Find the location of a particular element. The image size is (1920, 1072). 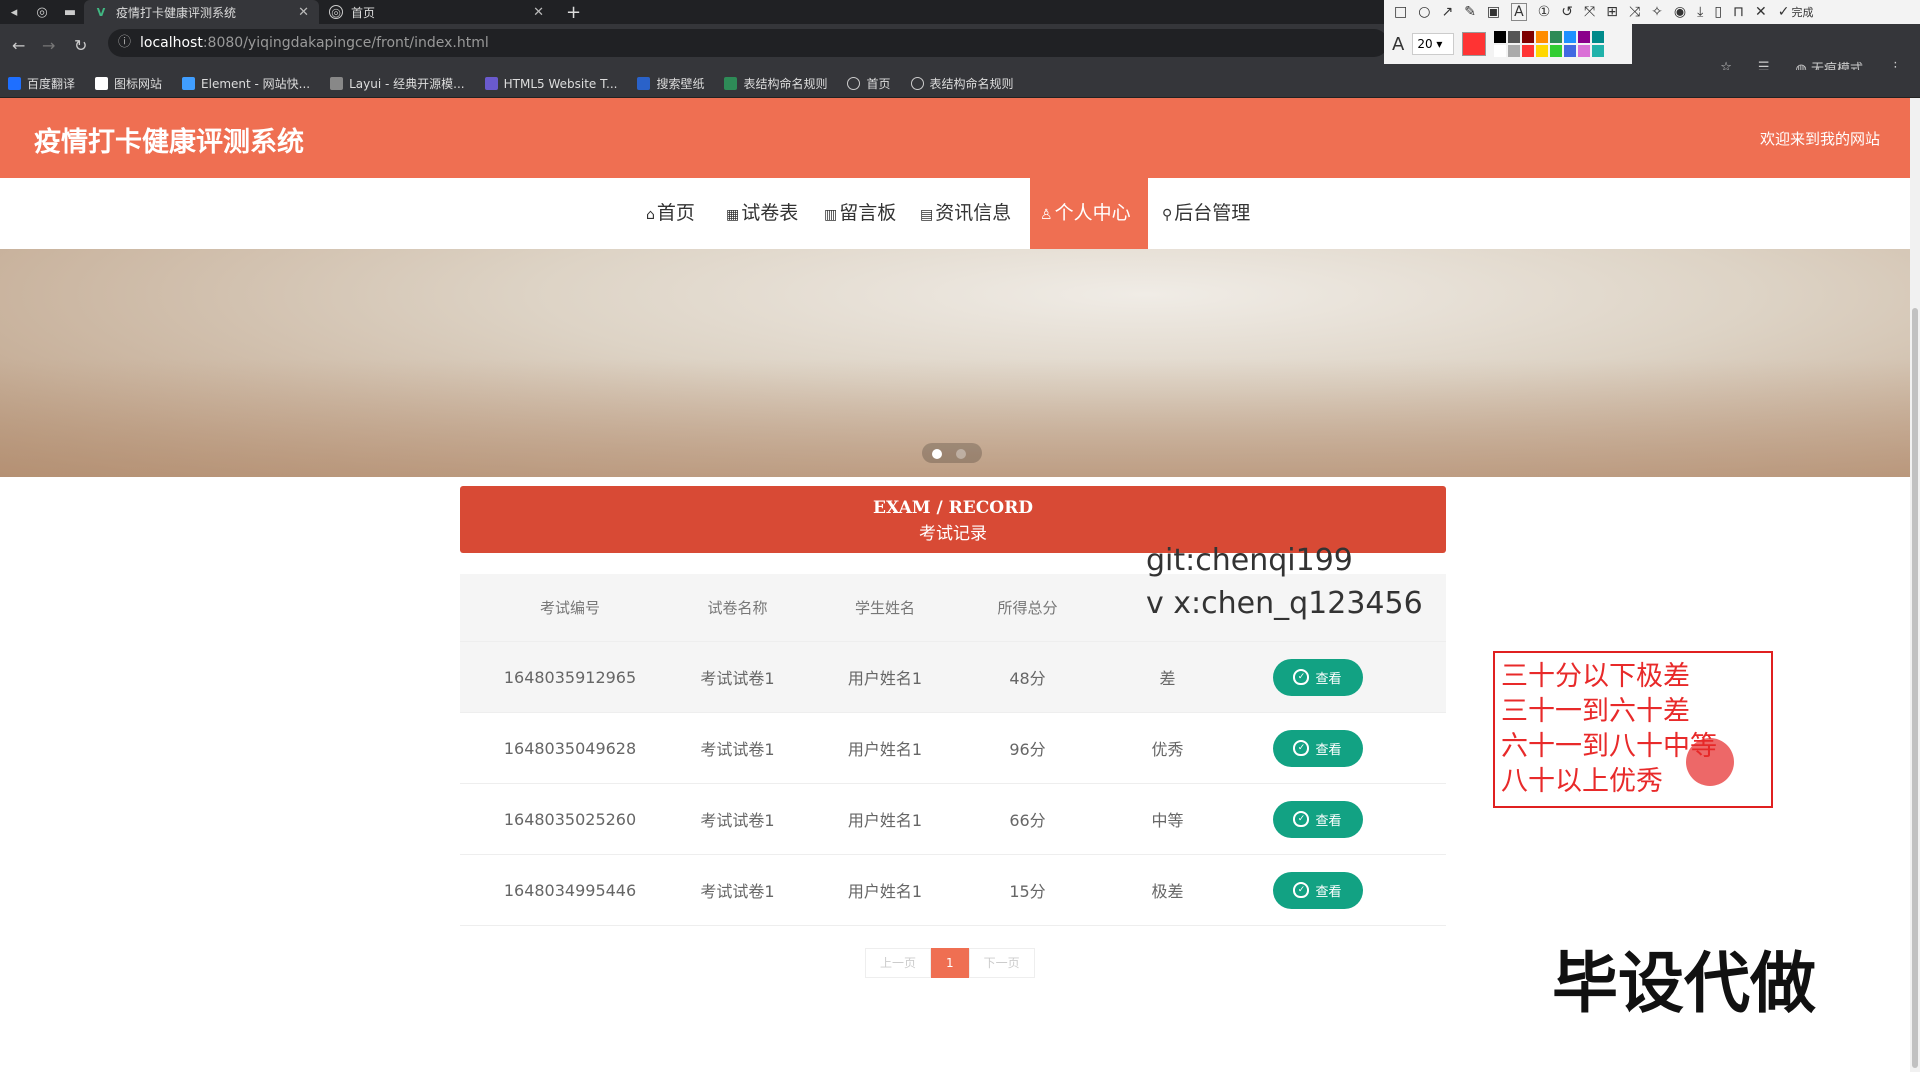

vue-icon: V is located at coordinates (101, 12).